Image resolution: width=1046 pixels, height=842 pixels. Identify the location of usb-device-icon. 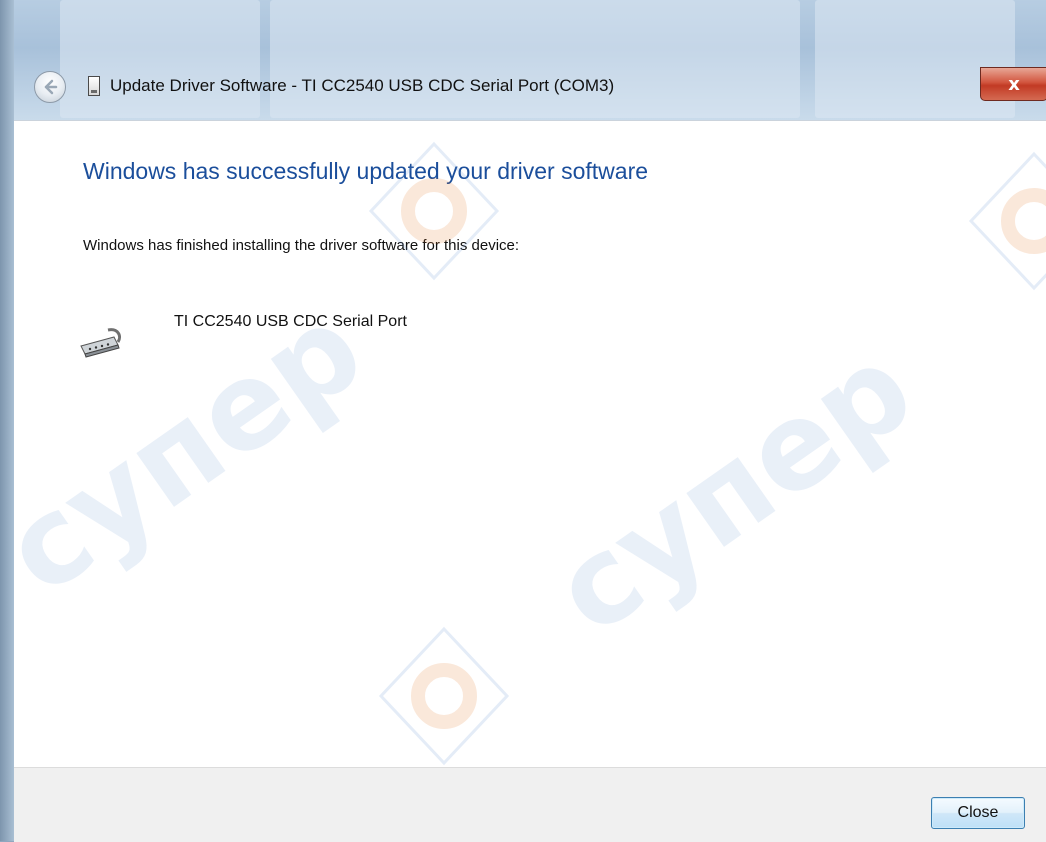
(94, 86).